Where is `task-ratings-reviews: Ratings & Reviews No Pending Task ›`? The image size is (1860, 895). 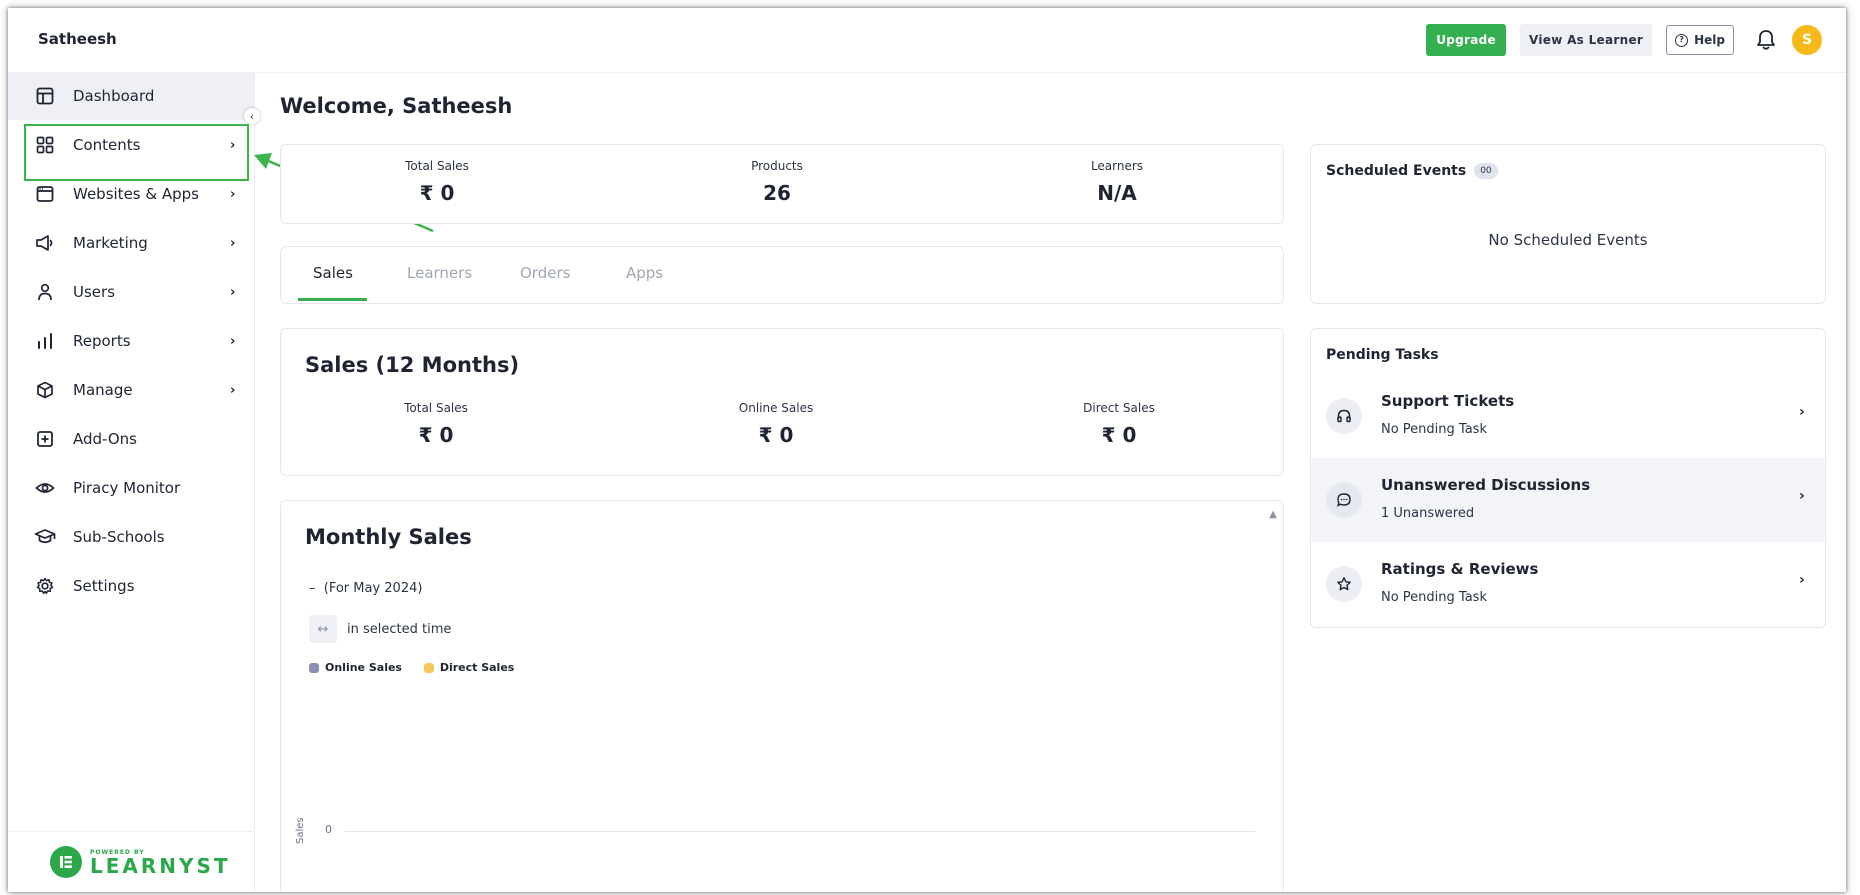
task-ratings-reviews: Ratings & Reviews No Pending Task › is located at coordinates (1568, 584).